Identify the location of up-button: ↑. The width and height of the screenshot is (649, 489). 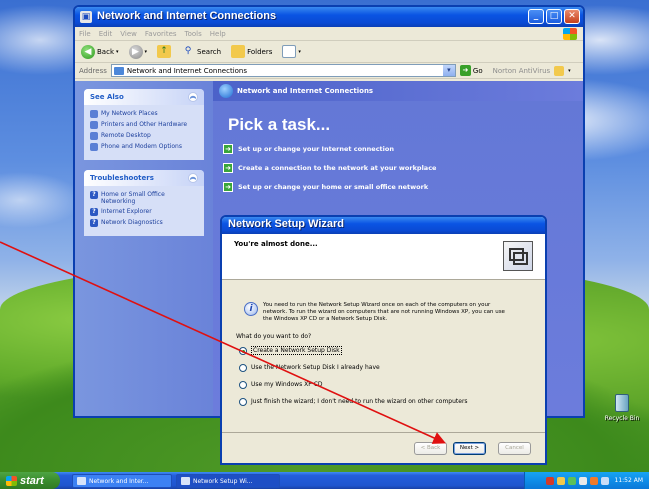
(164, 52).